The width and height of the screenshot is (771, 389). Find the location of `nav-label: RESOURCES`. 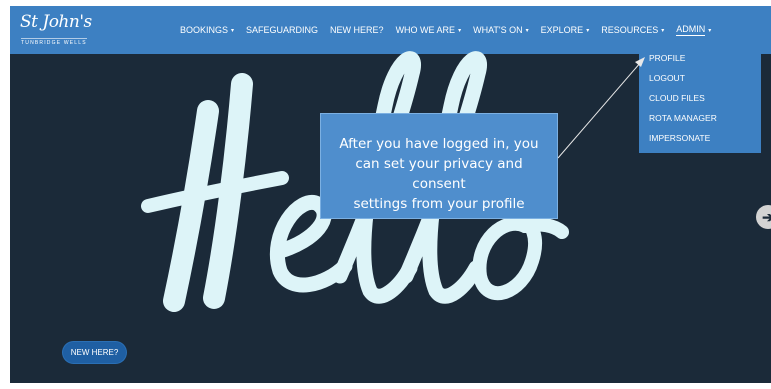

nav-label: RESOURCES is located at coordinates (630, 30).